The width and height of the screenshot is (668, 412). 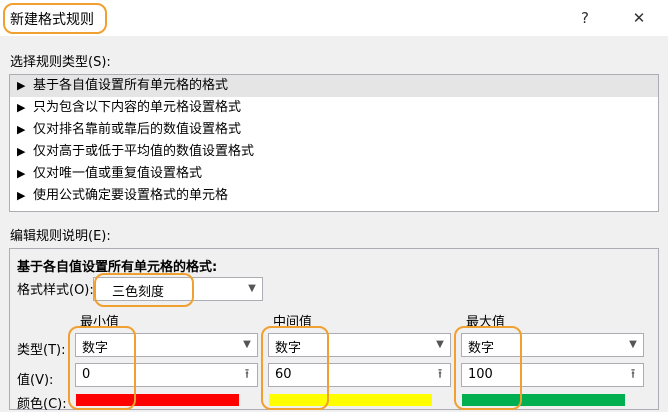 I want to click on rule-item-label: 仅对排名靠前或靠后的数值设置格式, so click(x=137, y=129).